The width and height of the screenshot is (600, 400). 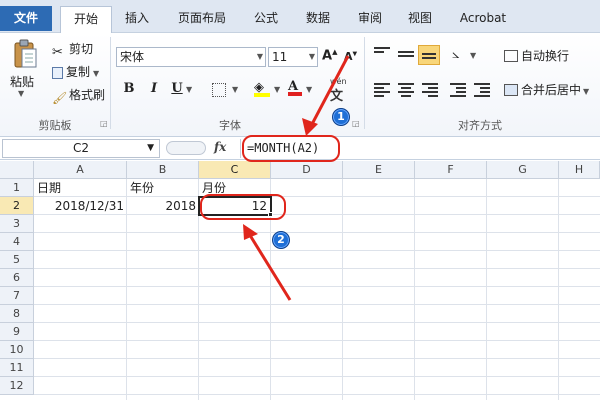 I want to click on tab-data: 数据, so click(x=318, y=19).